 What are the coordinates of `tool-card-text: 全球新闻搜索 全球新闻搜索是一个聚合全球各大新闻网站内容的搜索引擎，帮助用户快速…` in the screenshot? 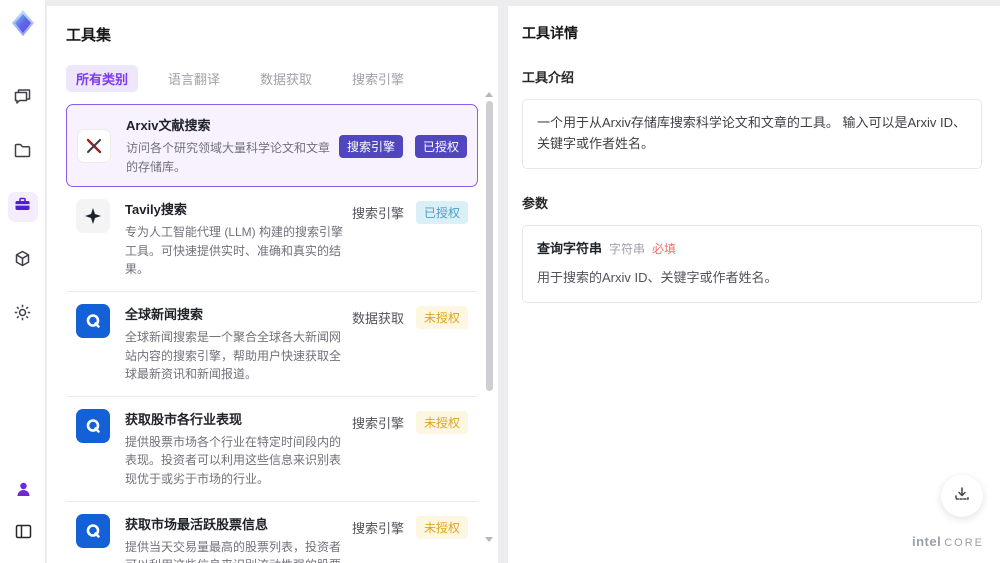 It's located at (238, 344).